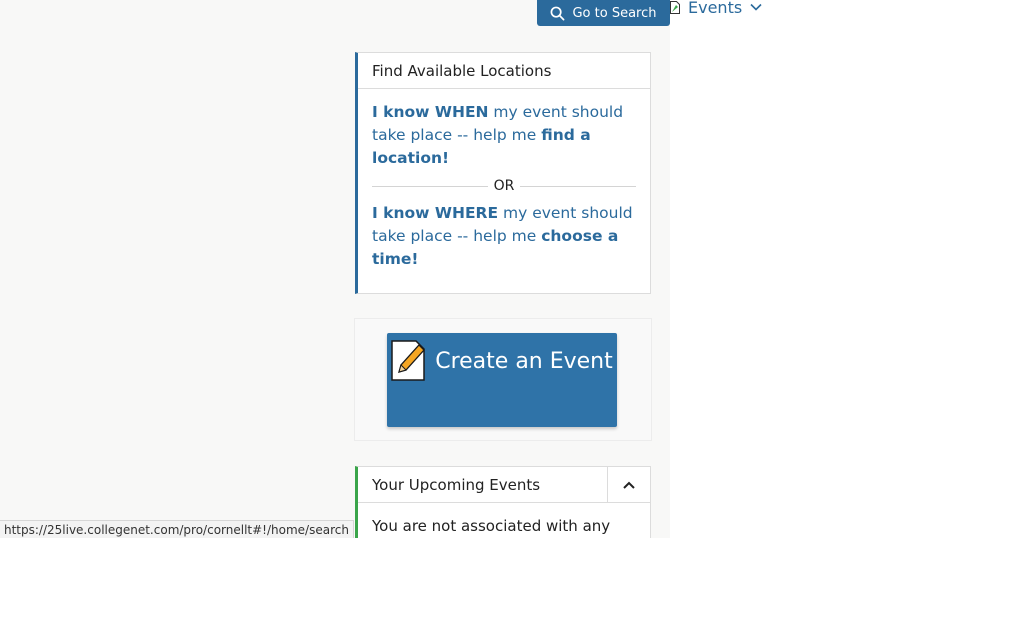  I want to click on divider-line-left, so click(430, 186).